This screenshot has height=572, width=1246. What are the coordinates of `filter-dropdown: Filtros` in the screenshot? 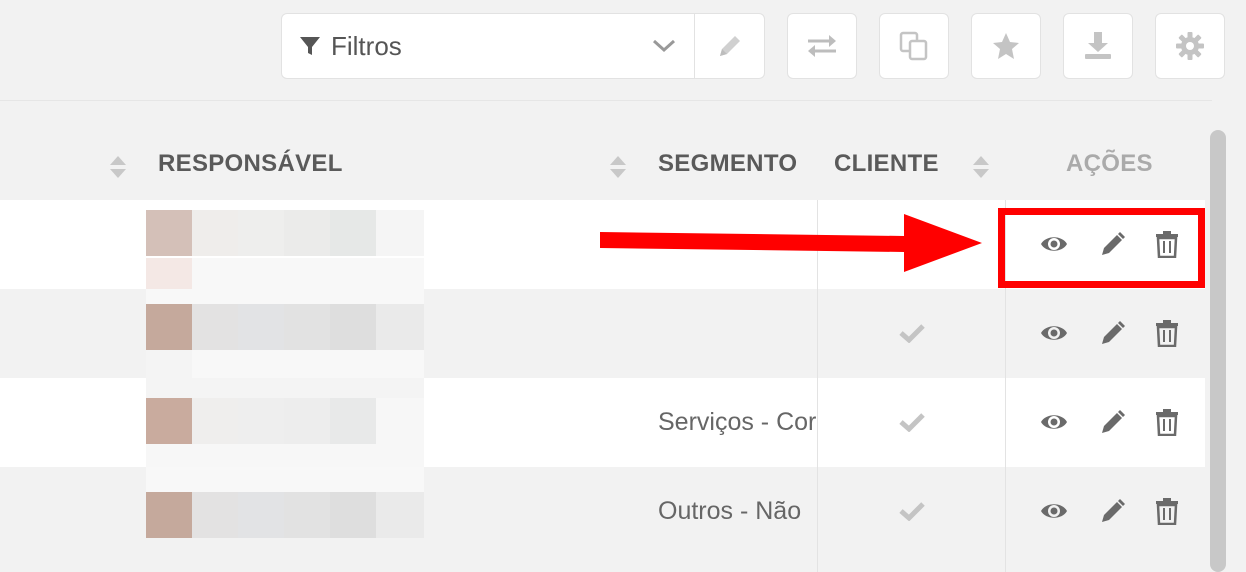 It's located at (489, 46).